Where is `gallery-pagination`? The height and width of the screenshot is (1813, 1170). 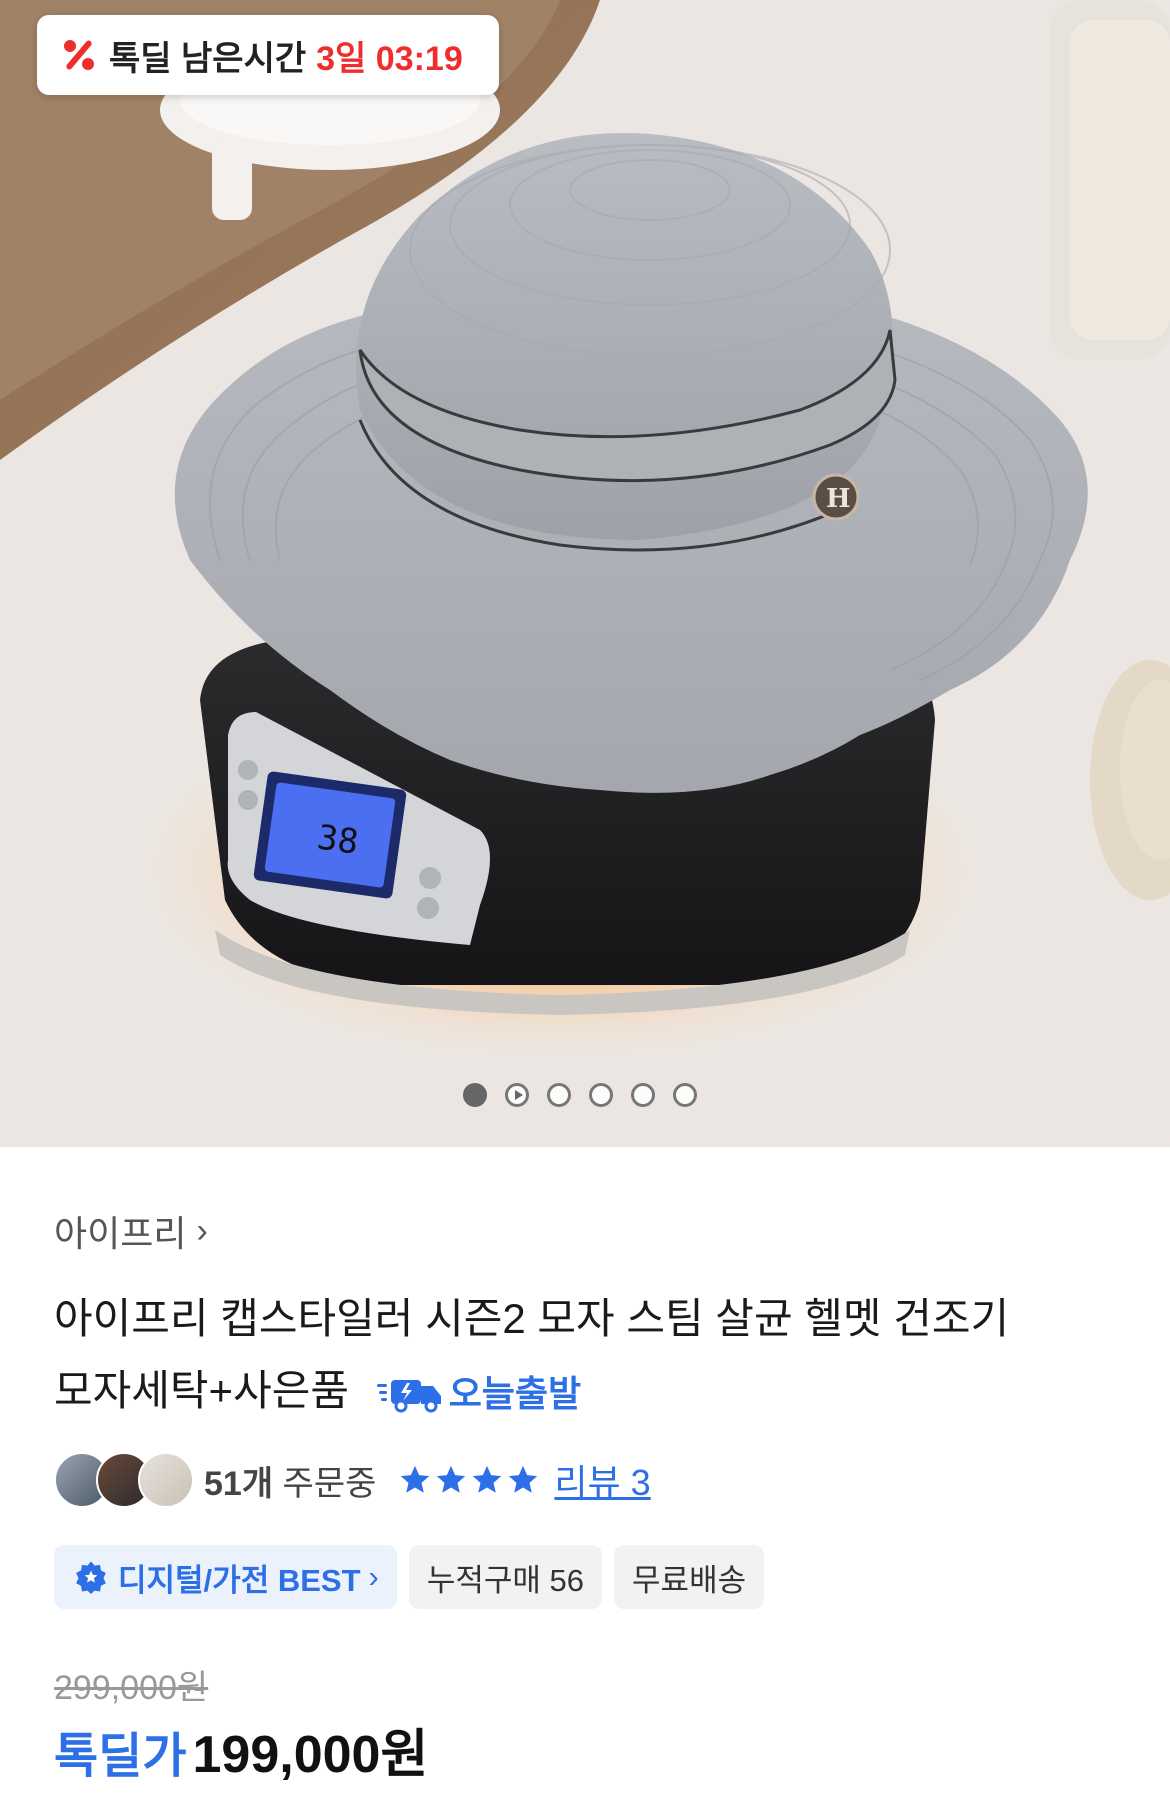
gallery-pagination is located at coordinates (589, 1095).